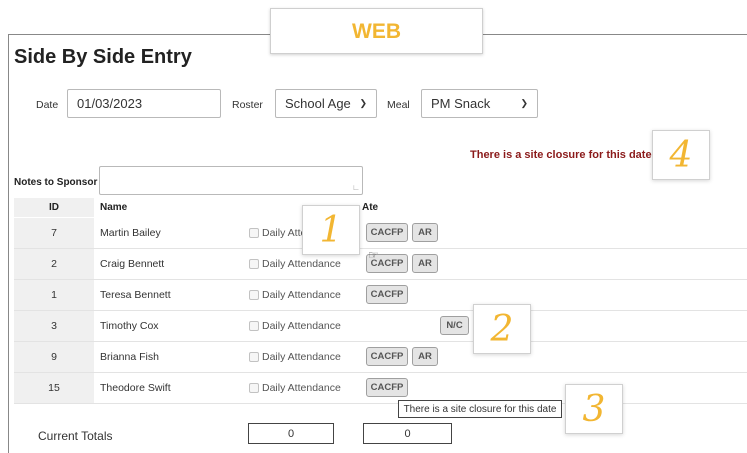 Image resolution: width=747 pixels, height=453 pixels. I want to click on row-name: Brianna Fish, so click(129, 357).